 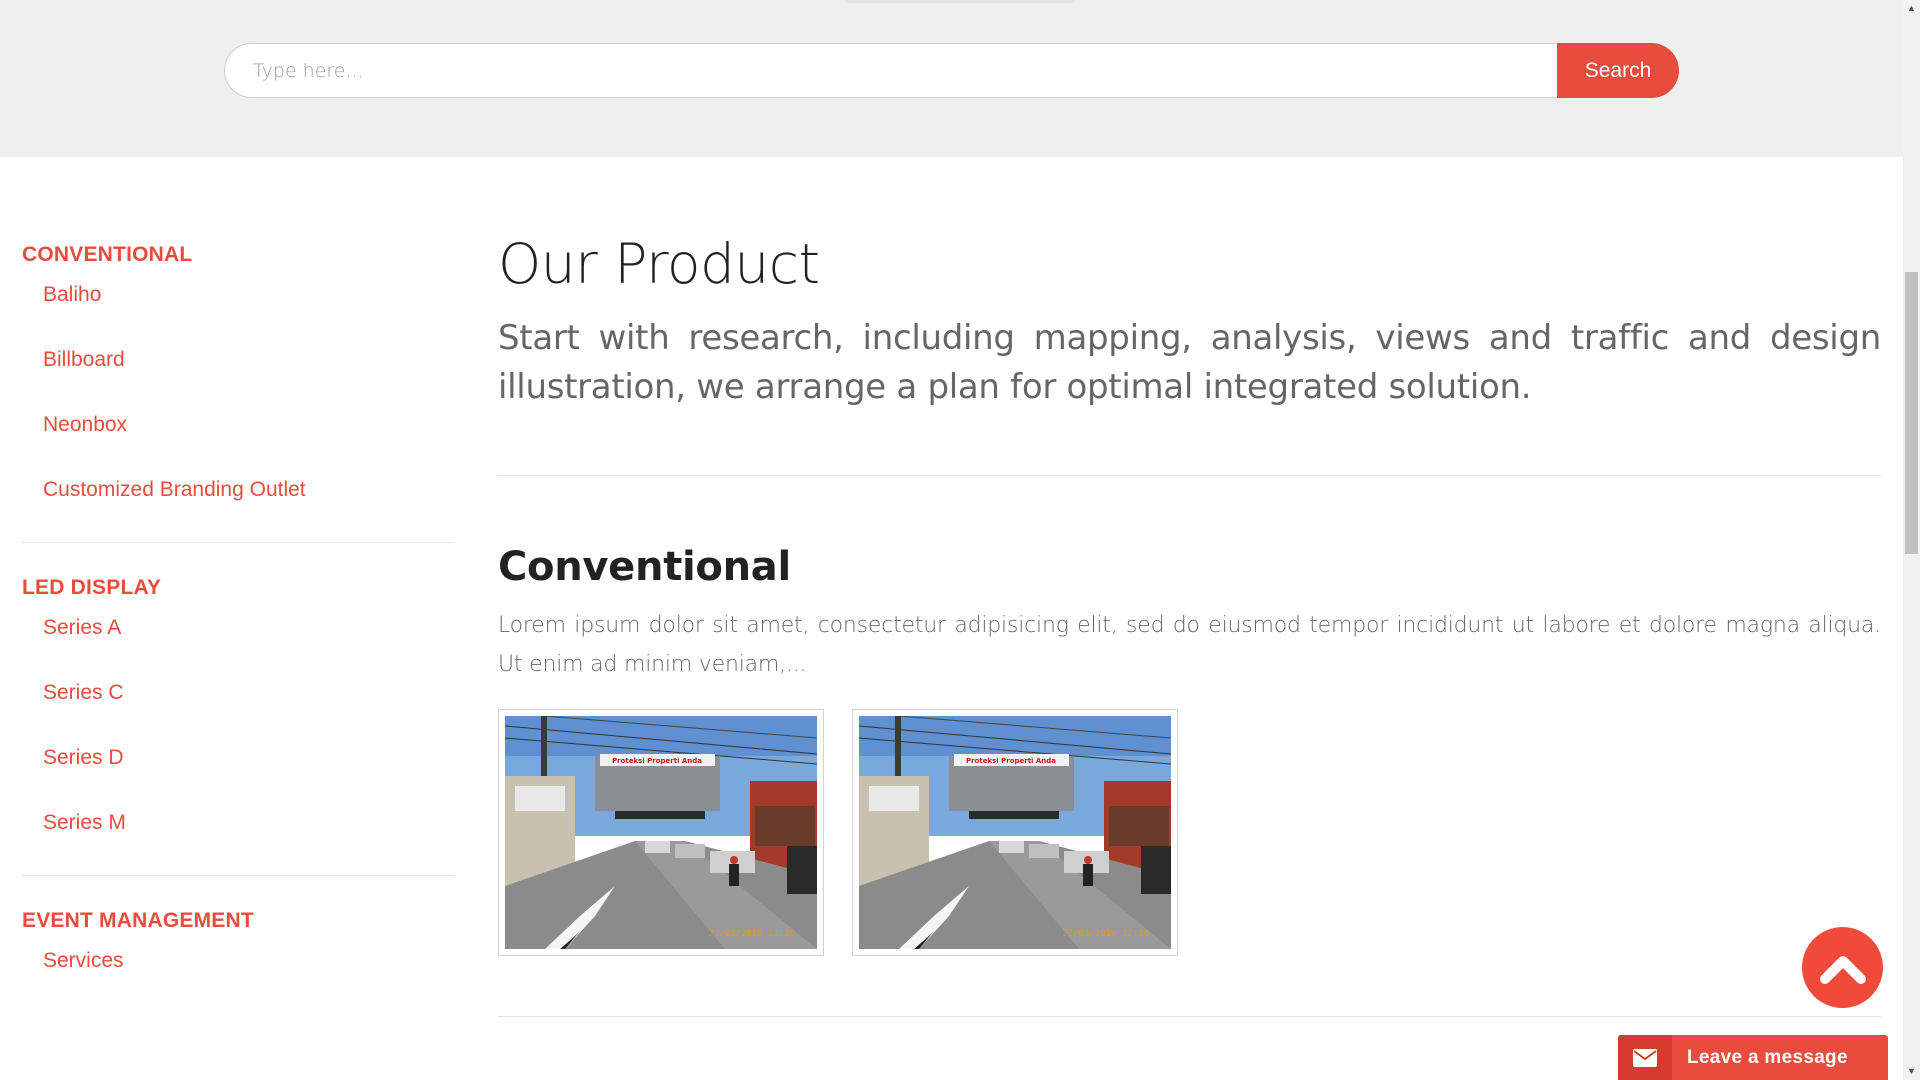 What do you see at coordinates (238, 425) in the screenshot?
I see `sidebar-link-neonbox: Neonbox` at bounding box center [238, 425].